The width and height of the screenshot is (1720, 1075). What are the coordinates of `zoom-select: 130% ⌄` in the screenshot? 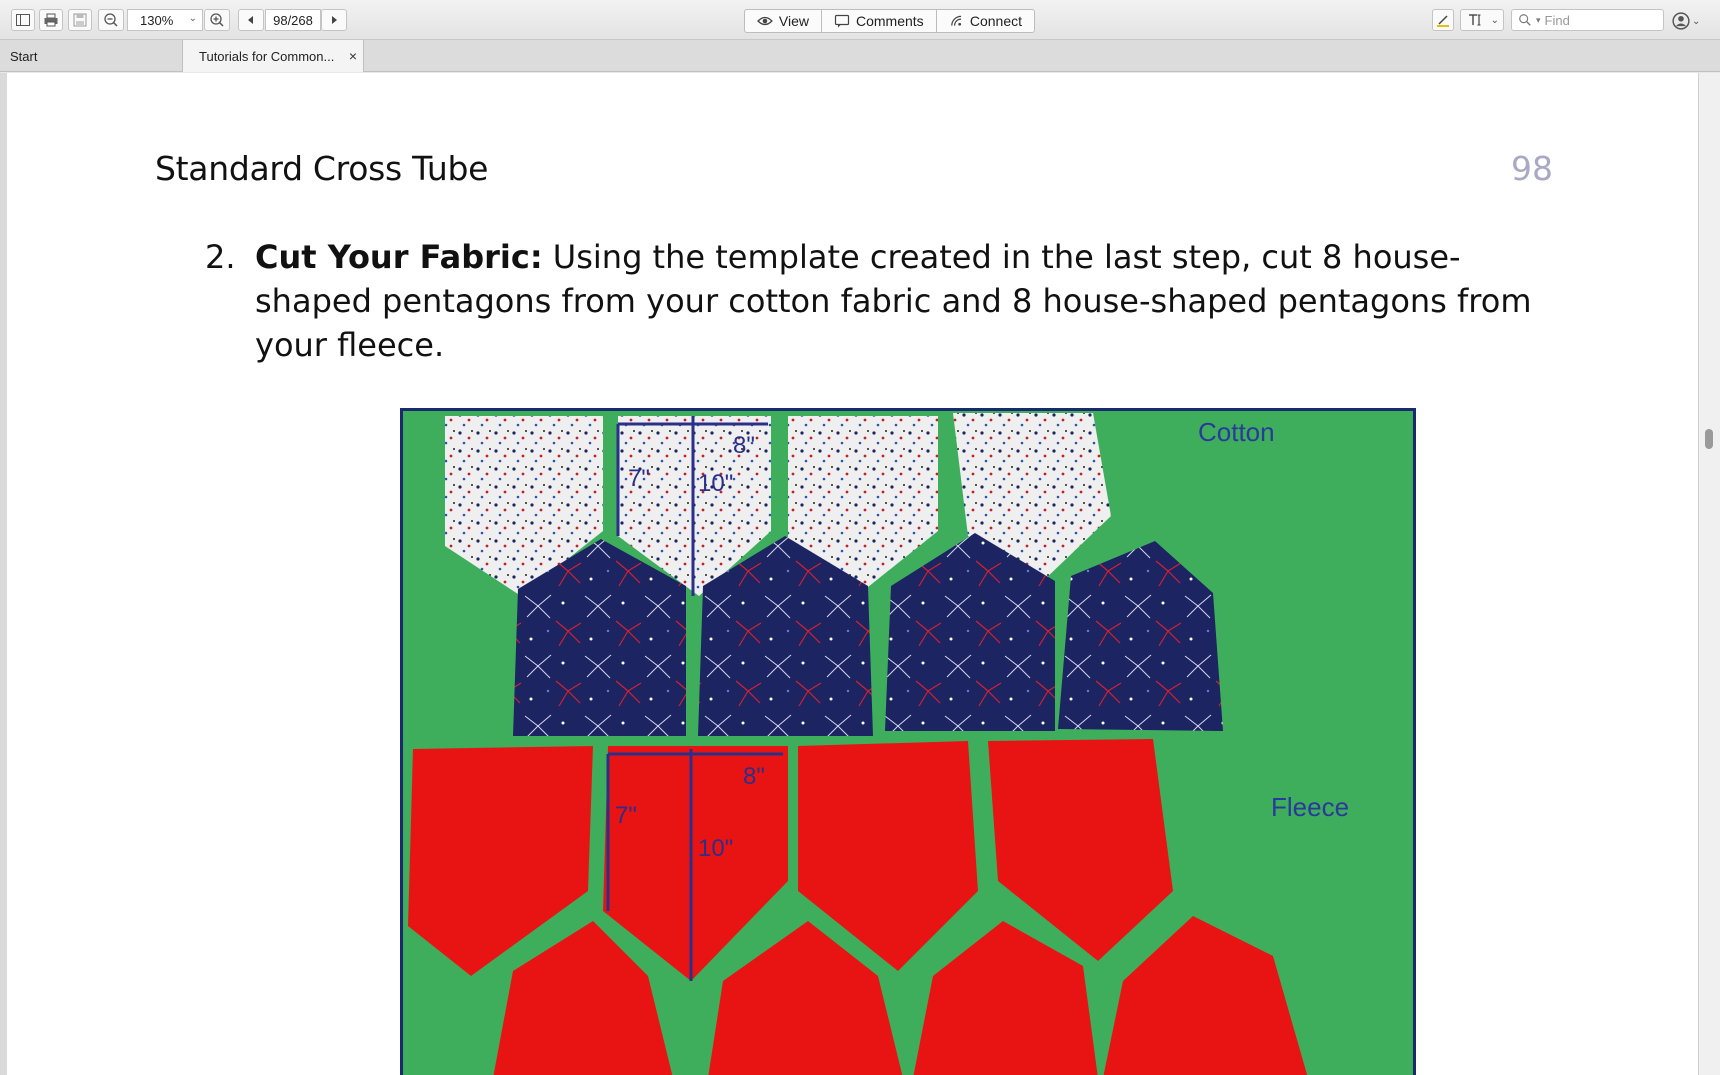 It's located at (165, 20).